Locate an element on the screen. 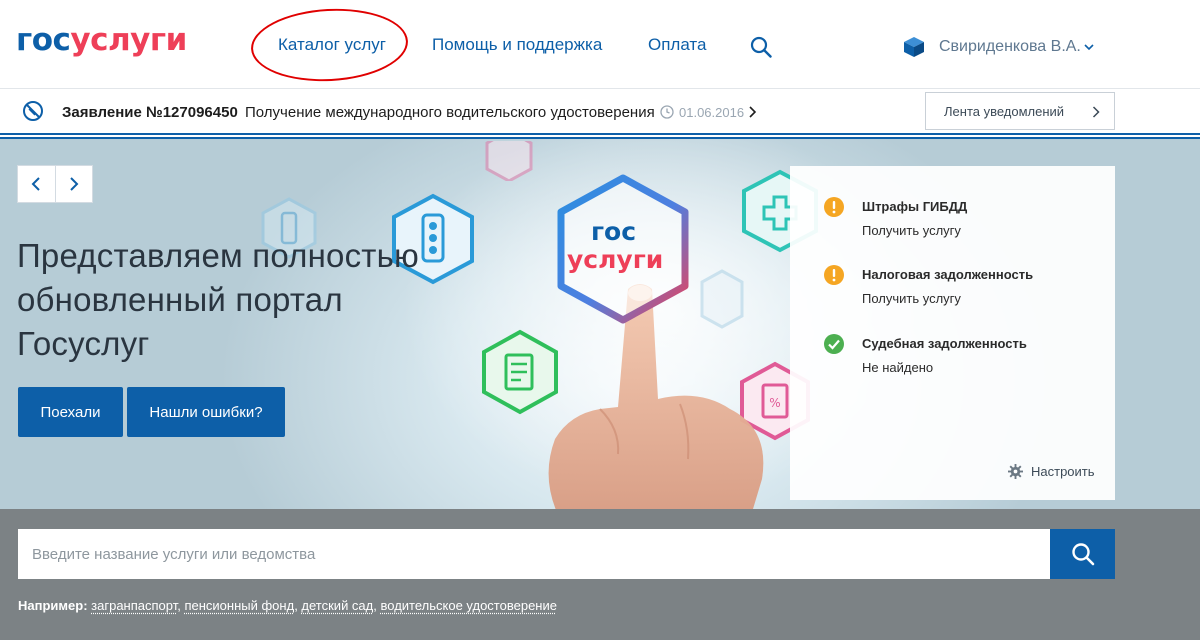 The image size is (1200, 640). carousel-next-button is located at coordinates (73, 184).